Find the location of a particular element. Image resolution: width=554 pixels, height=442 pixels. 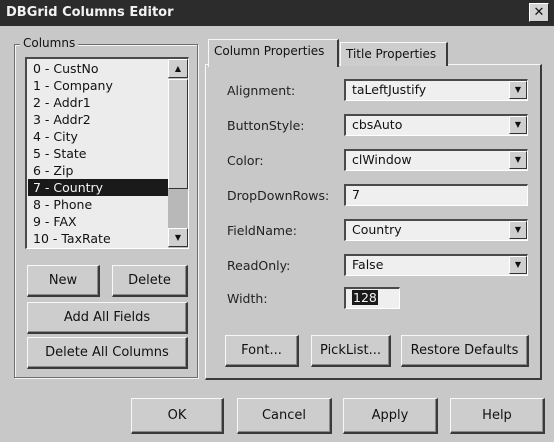

tab-column-properties-label: Column Properties is located at coordinates (269, 51).